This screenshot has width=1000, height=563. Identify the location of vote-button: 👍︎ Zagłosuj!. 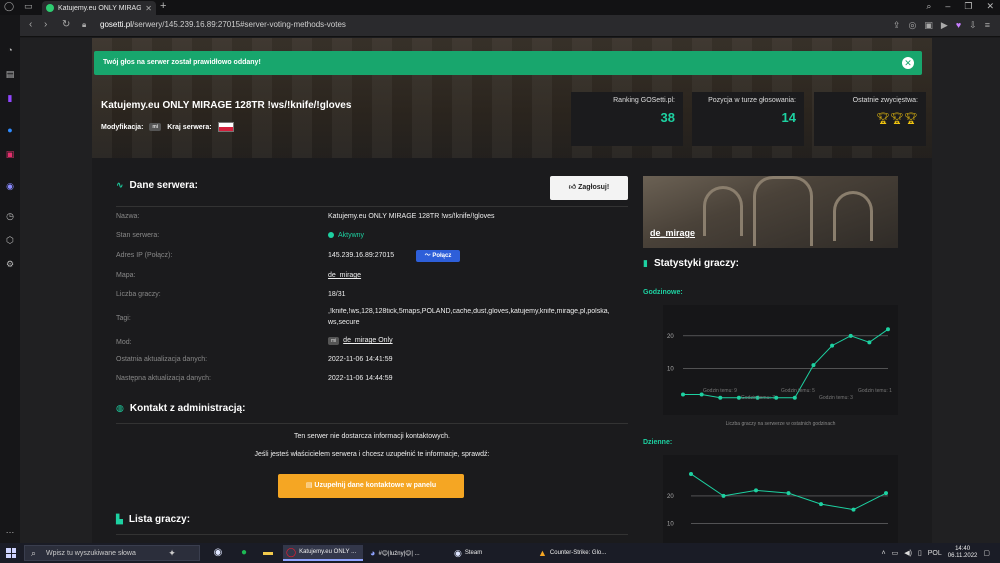
(589, 188).